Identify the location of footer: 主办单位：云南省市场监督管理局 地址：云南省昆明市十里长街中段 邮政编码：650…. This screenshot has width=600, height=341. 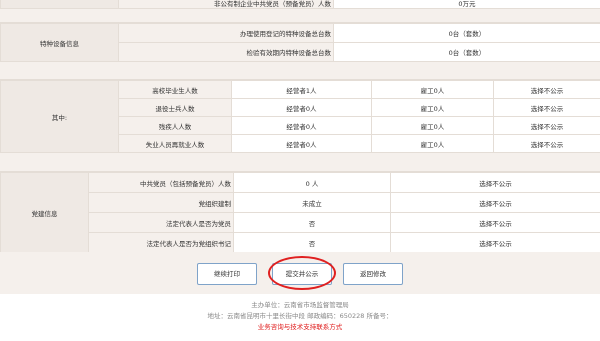
(300, 317).